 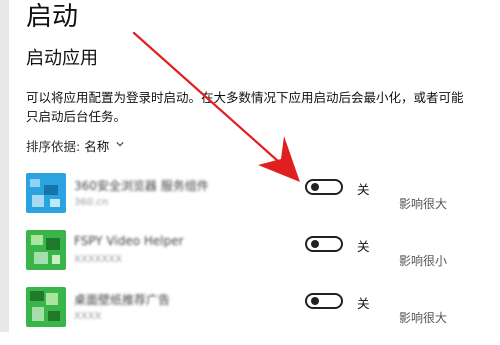 What do you see at coordinates (120, 144) in the screenshot?
I see `chevron-down-icon` at bounding box center [120, 144].